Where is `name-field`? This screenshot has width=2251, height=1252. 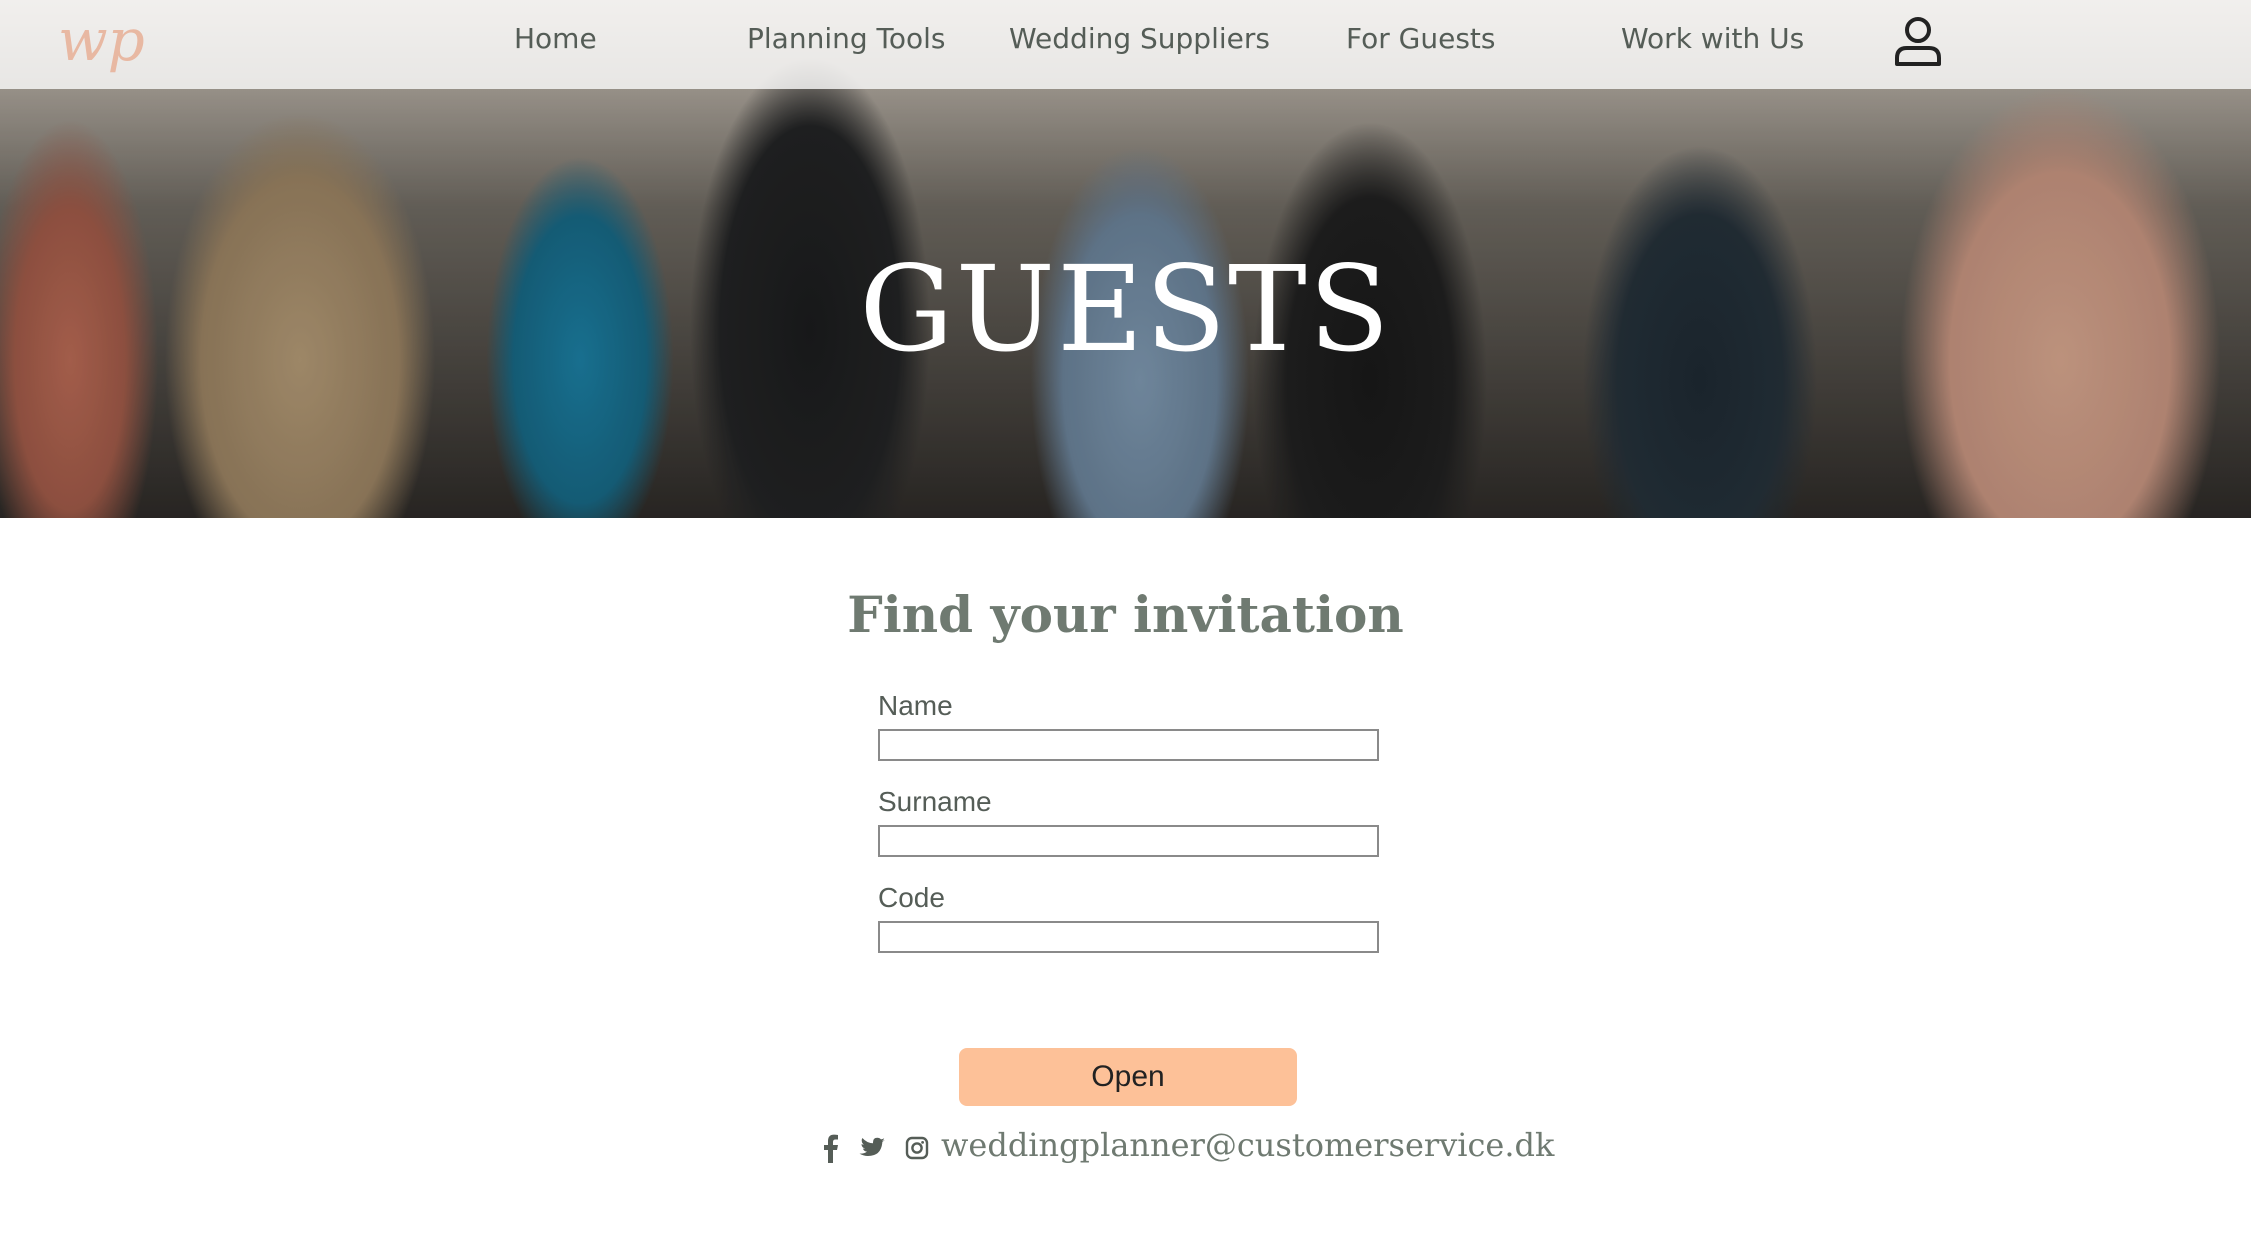 name-field is located at coordinates (1128, 745).